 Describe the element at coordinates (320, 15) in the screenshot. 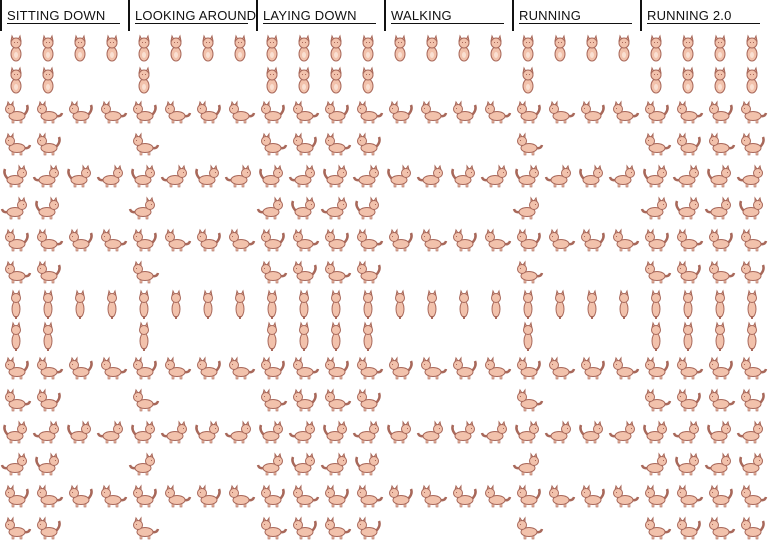

I see `section-header-laying-down: LAYING DOWN` at that location.